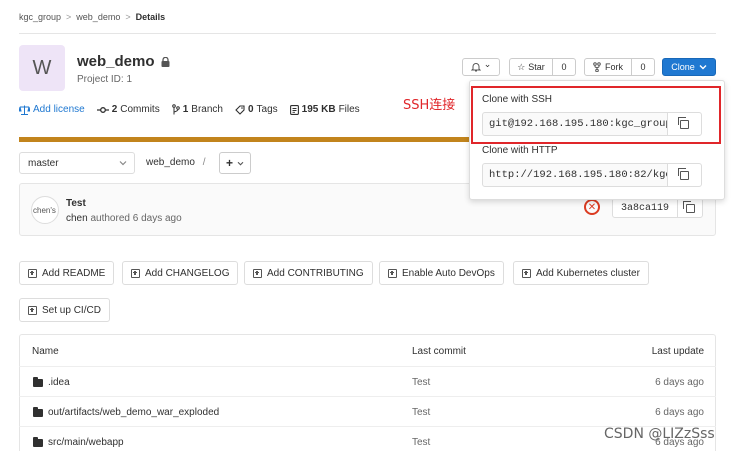 The image size is (756, 451). I want to click on chevron-down-icon: ⌄, so click(487, 63).